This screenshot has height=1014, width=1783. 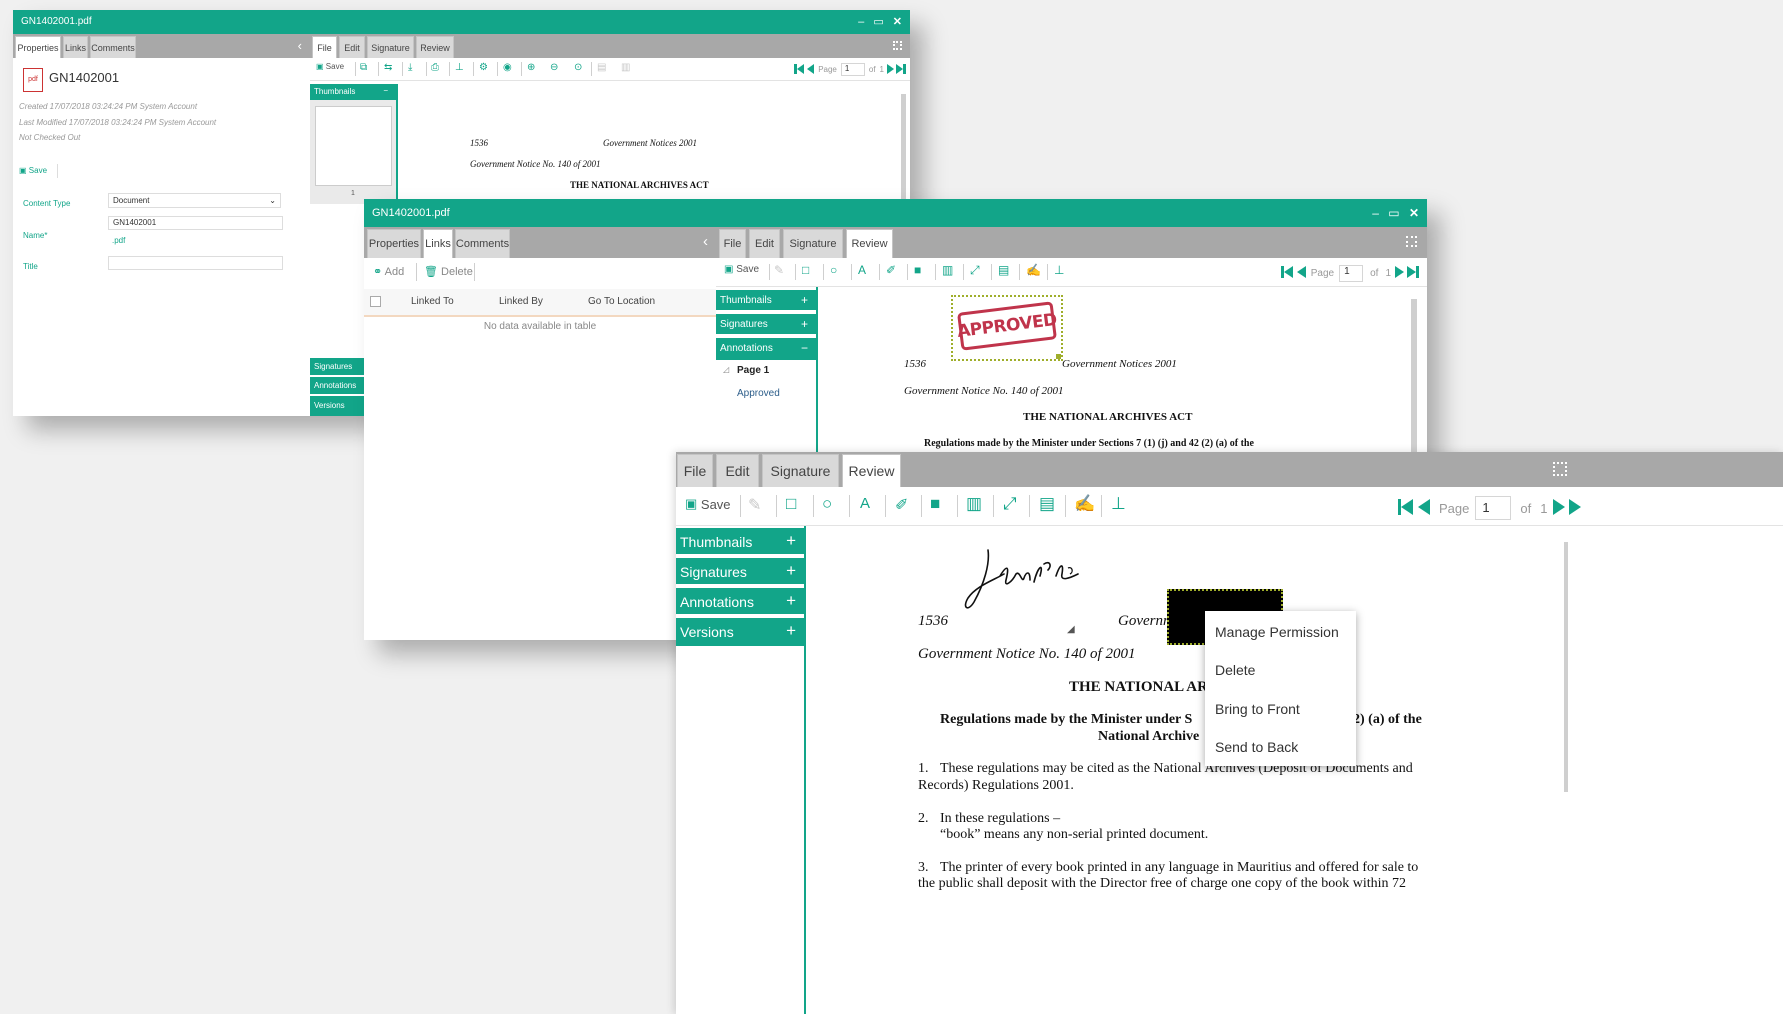 What do you see at coordinates (1566, 667) in the screenshot?
I see `scrollbar` at bounding box center [1566, 667].